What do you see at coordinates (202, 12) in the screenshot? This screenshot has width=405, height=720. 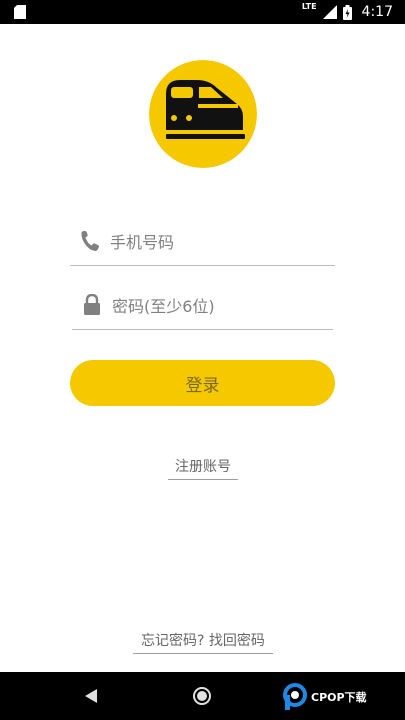 I see `status-bar: LTE 4:17` at bounding box center [202, 12].